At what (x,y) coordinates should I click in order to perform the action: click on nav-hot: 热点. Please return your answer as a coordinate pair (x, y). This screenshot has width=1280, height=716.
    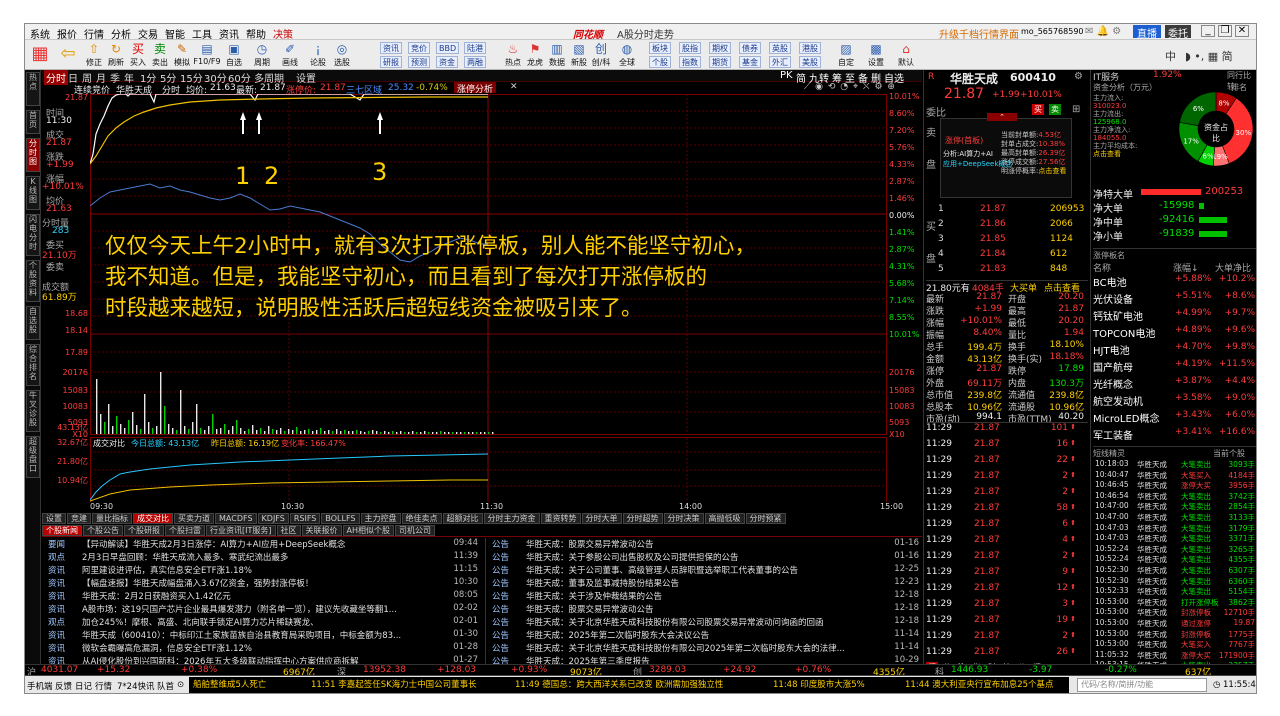
    Looking at the image, I should click on (33, 89).